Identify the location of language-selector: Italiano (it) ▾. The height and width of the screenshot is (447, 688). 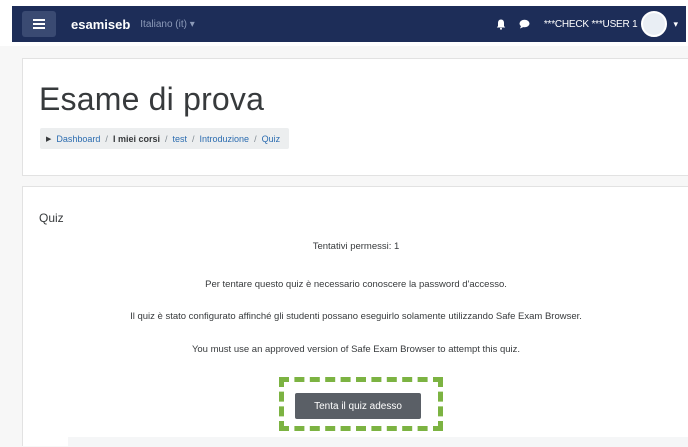
(167, 24).